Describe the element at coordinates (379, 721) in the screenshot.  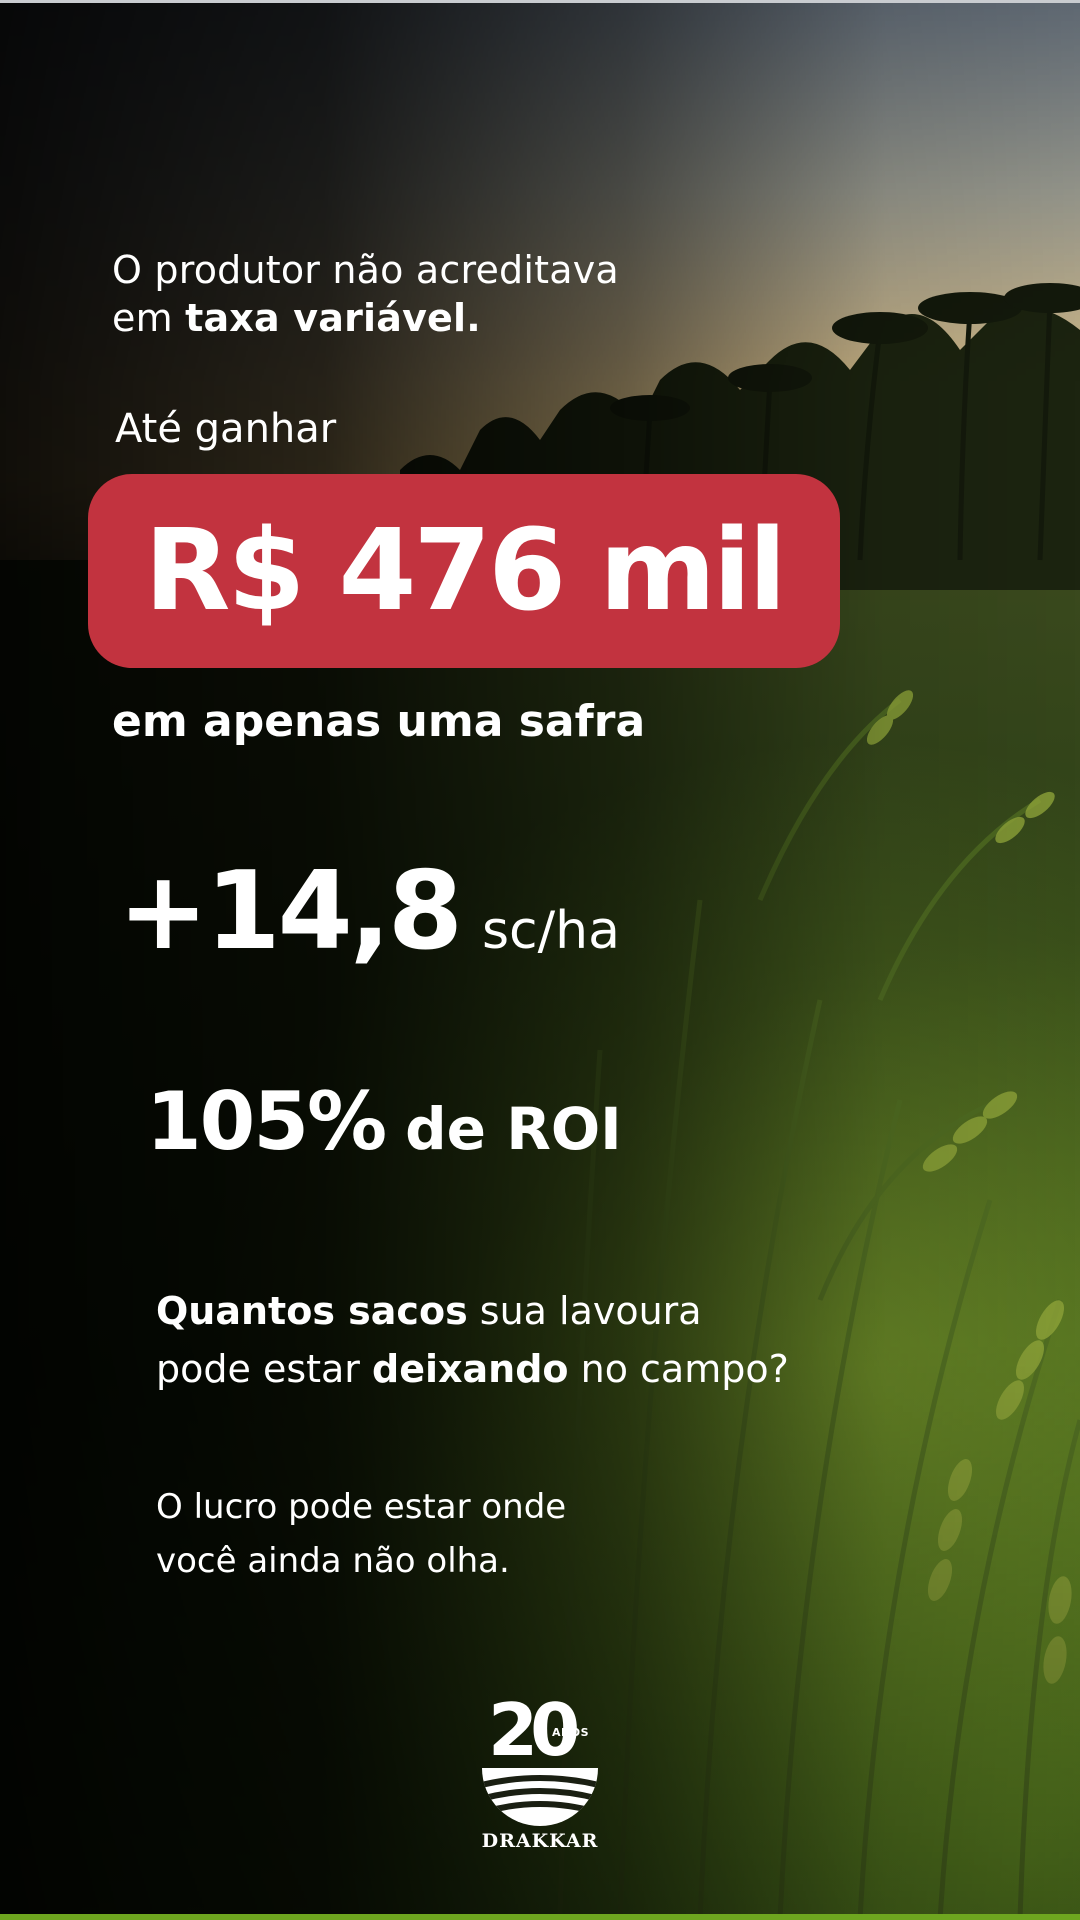
I see `harvest-note: em apenas uma safra` at that location.